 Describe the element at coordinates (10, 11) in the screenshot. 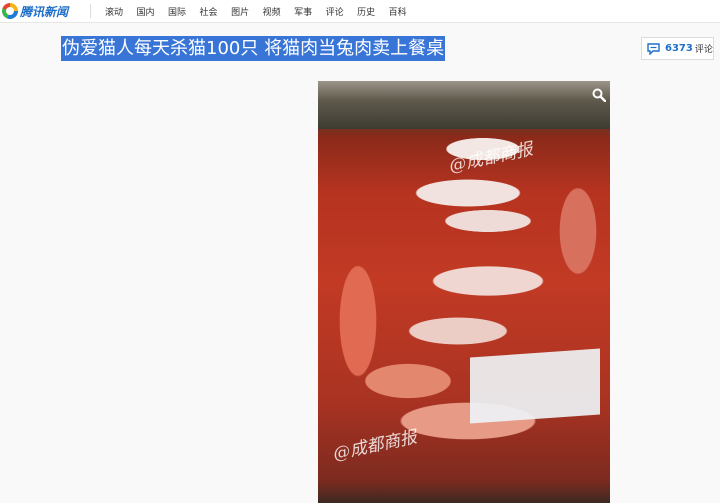

I see `tencent-logo-icon` at that location.